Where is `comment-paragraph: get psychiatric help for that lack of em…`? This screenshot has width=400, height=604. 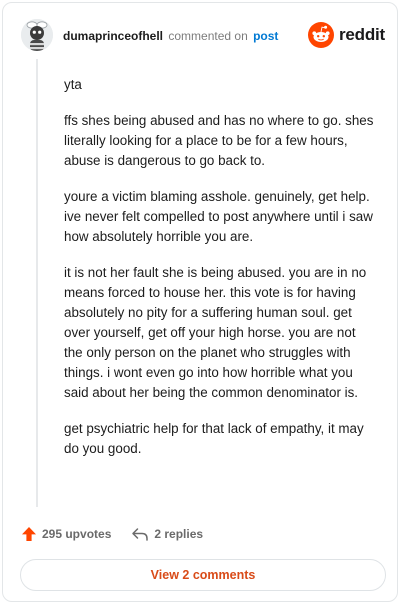 comment-paragraph: get psychiatric help for that lack of em… is located at coordinates (214, 438).